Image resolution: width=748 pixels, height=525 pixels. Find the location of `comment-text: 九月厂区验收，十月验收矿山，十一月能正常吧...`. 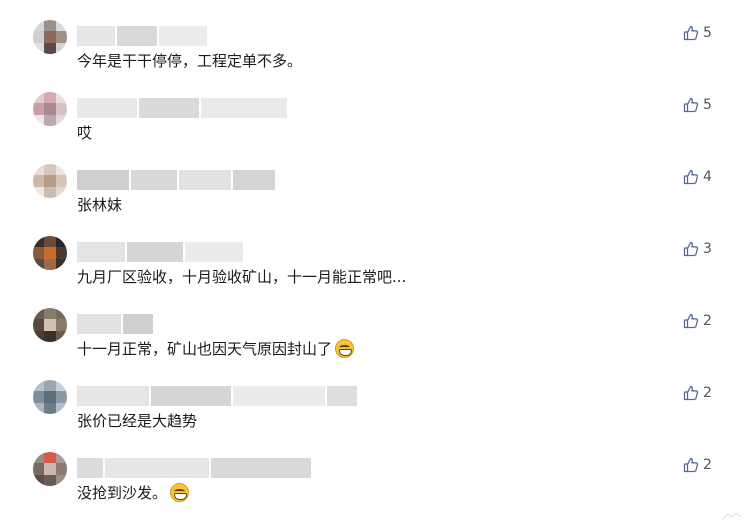

comment-text: 九月厂区验收，十月验收矿山，十一月能正常吧... is located at coordinates (242, 277).